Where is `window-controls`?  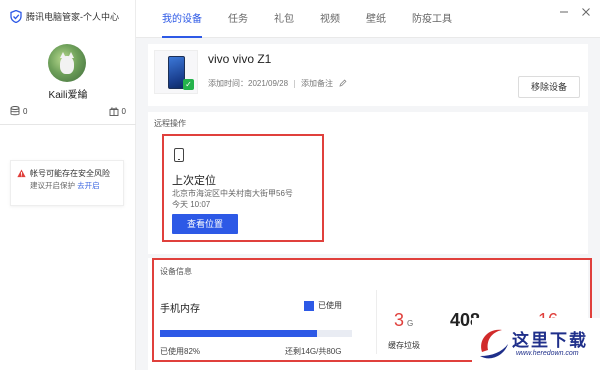
window-controls is located at coordinates (575, 12).